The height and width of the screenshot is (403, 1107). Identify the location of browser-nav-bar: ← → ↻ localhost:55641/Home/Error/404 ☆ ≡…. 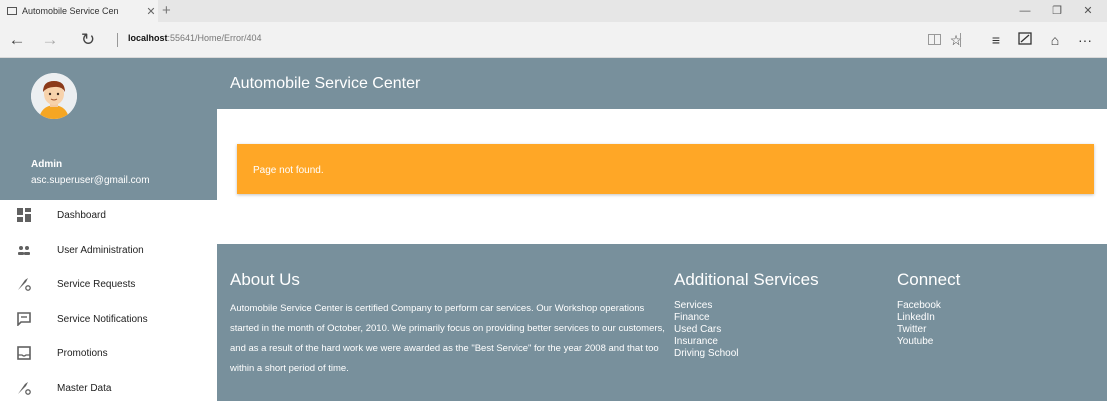
(553, 40).